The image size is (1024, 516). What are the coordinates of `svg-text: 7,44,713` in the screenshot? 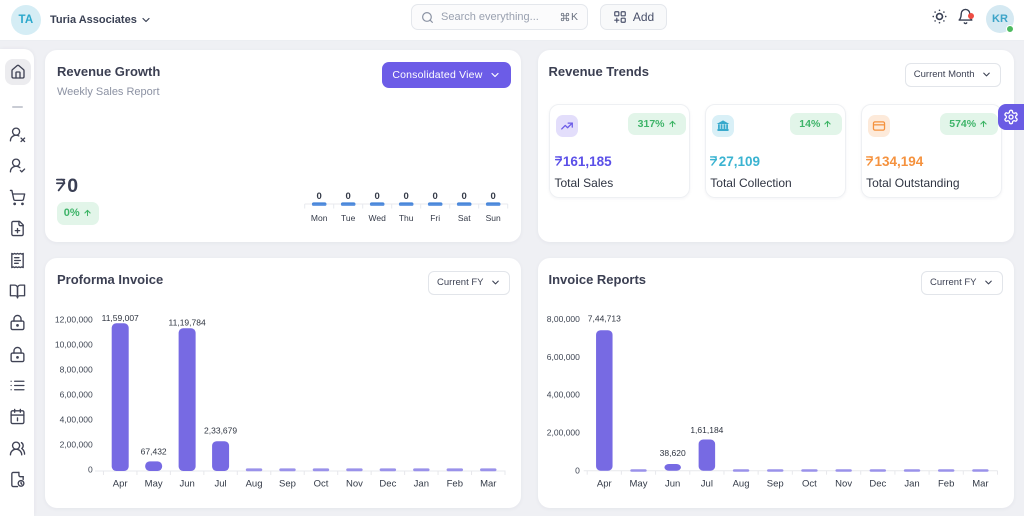 It's located at (604, 318).